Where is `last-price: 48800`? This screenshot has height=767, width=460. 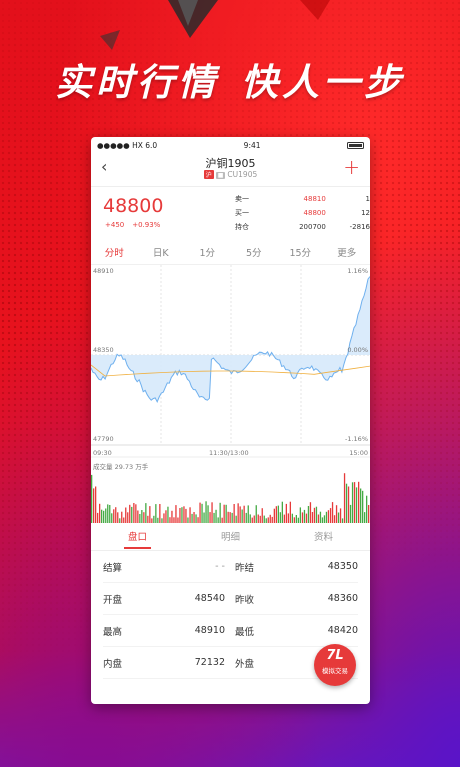 last-price: 48800 is located at coordinates (133, 206).